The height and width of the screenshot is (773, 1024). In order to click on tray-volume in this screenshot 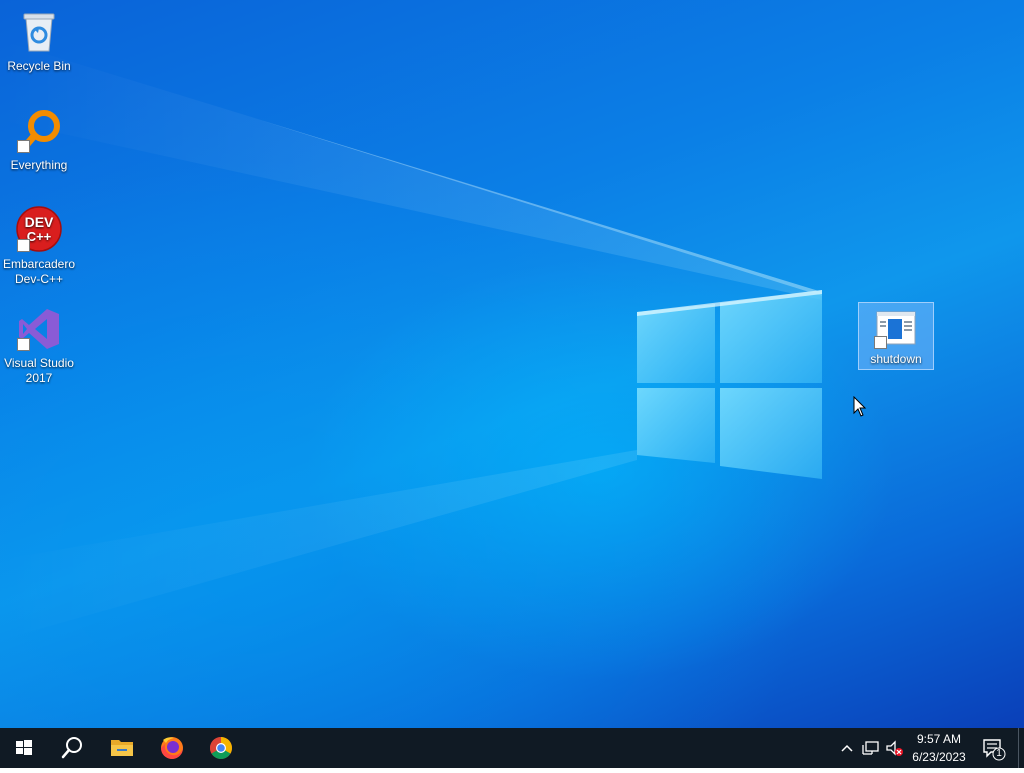, I will do `click(895, 748)`.